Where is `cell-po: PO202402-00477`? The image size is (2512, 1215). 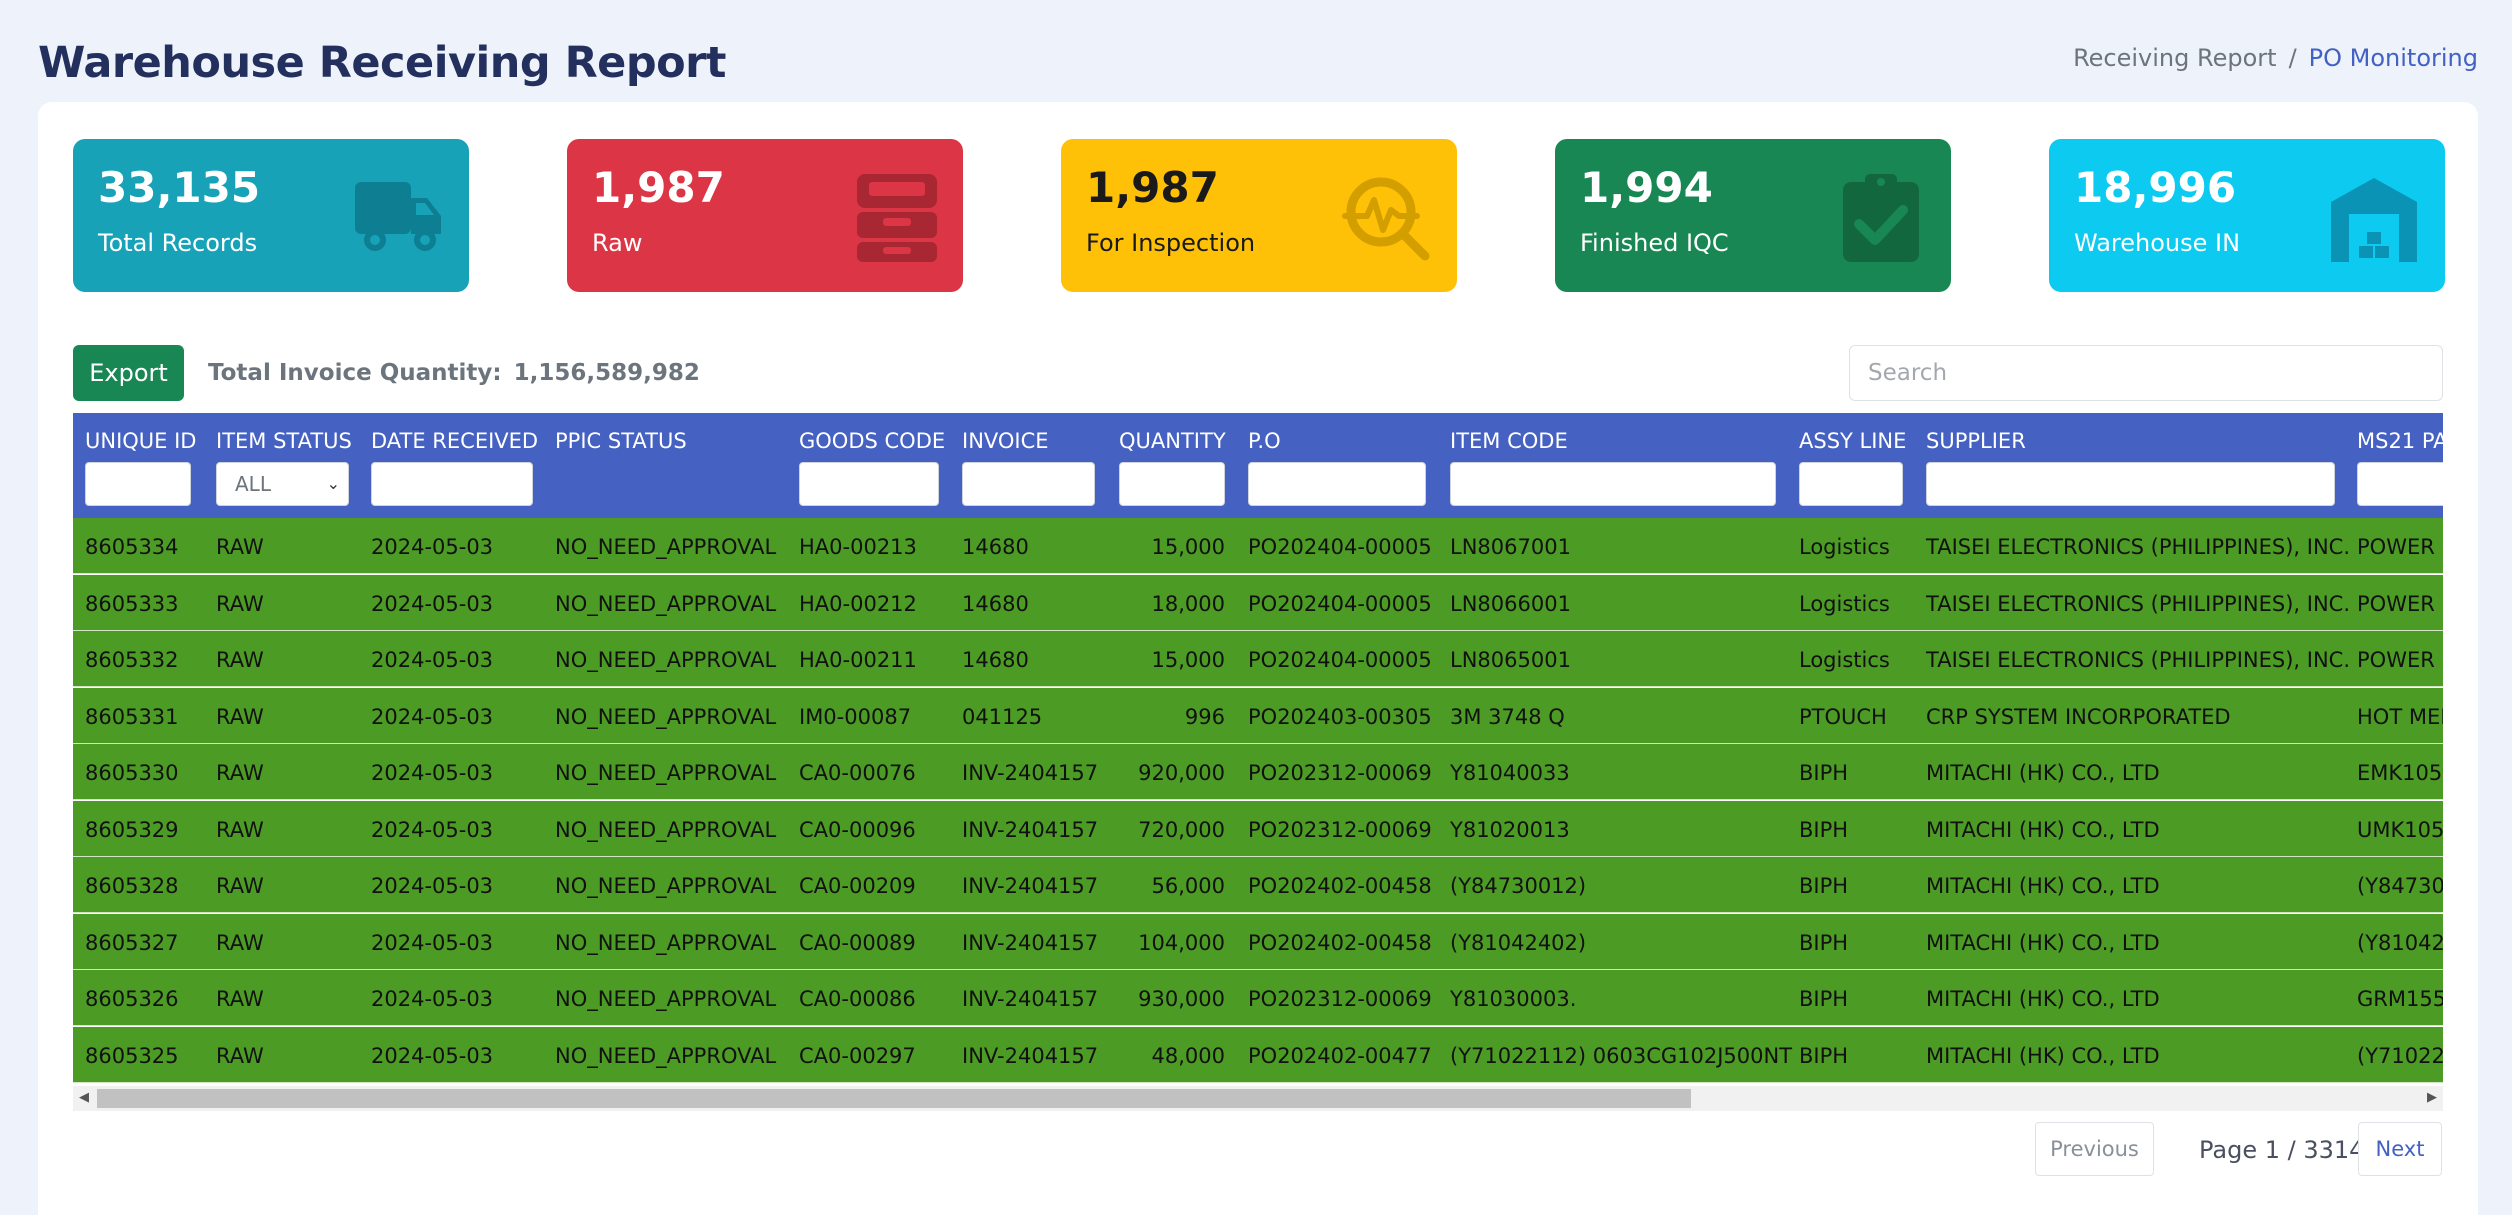
cell-po: PO202402-00477 is located at coordinates (1340, 1055).